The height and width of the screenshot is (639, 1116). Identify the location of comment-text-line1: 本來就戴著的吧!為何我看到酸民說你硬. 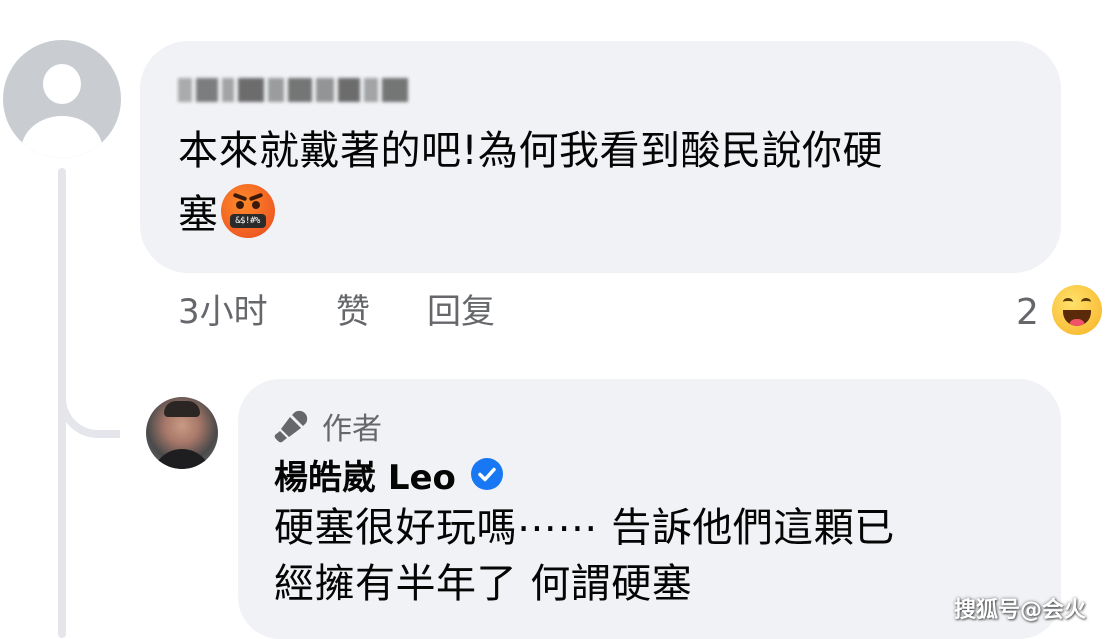
(531, 151).